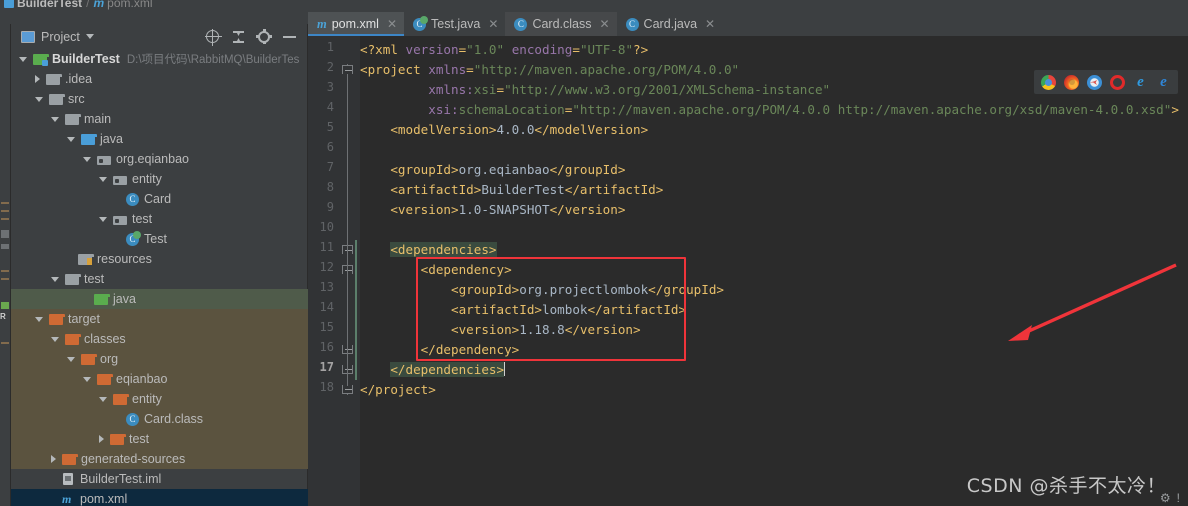 The image size is (1188, 506). Describe the element at coordinates (68, 479) in the screenshot. I see `iml-file-icon` at that location.